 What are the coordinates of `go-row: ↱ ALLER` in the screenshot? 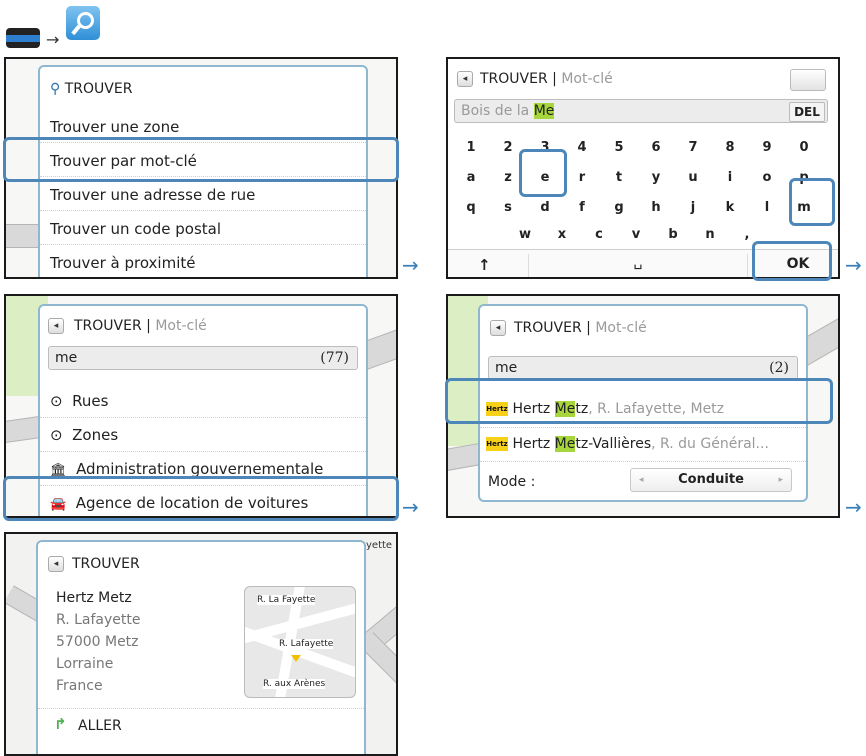 It's located at (201, 725).